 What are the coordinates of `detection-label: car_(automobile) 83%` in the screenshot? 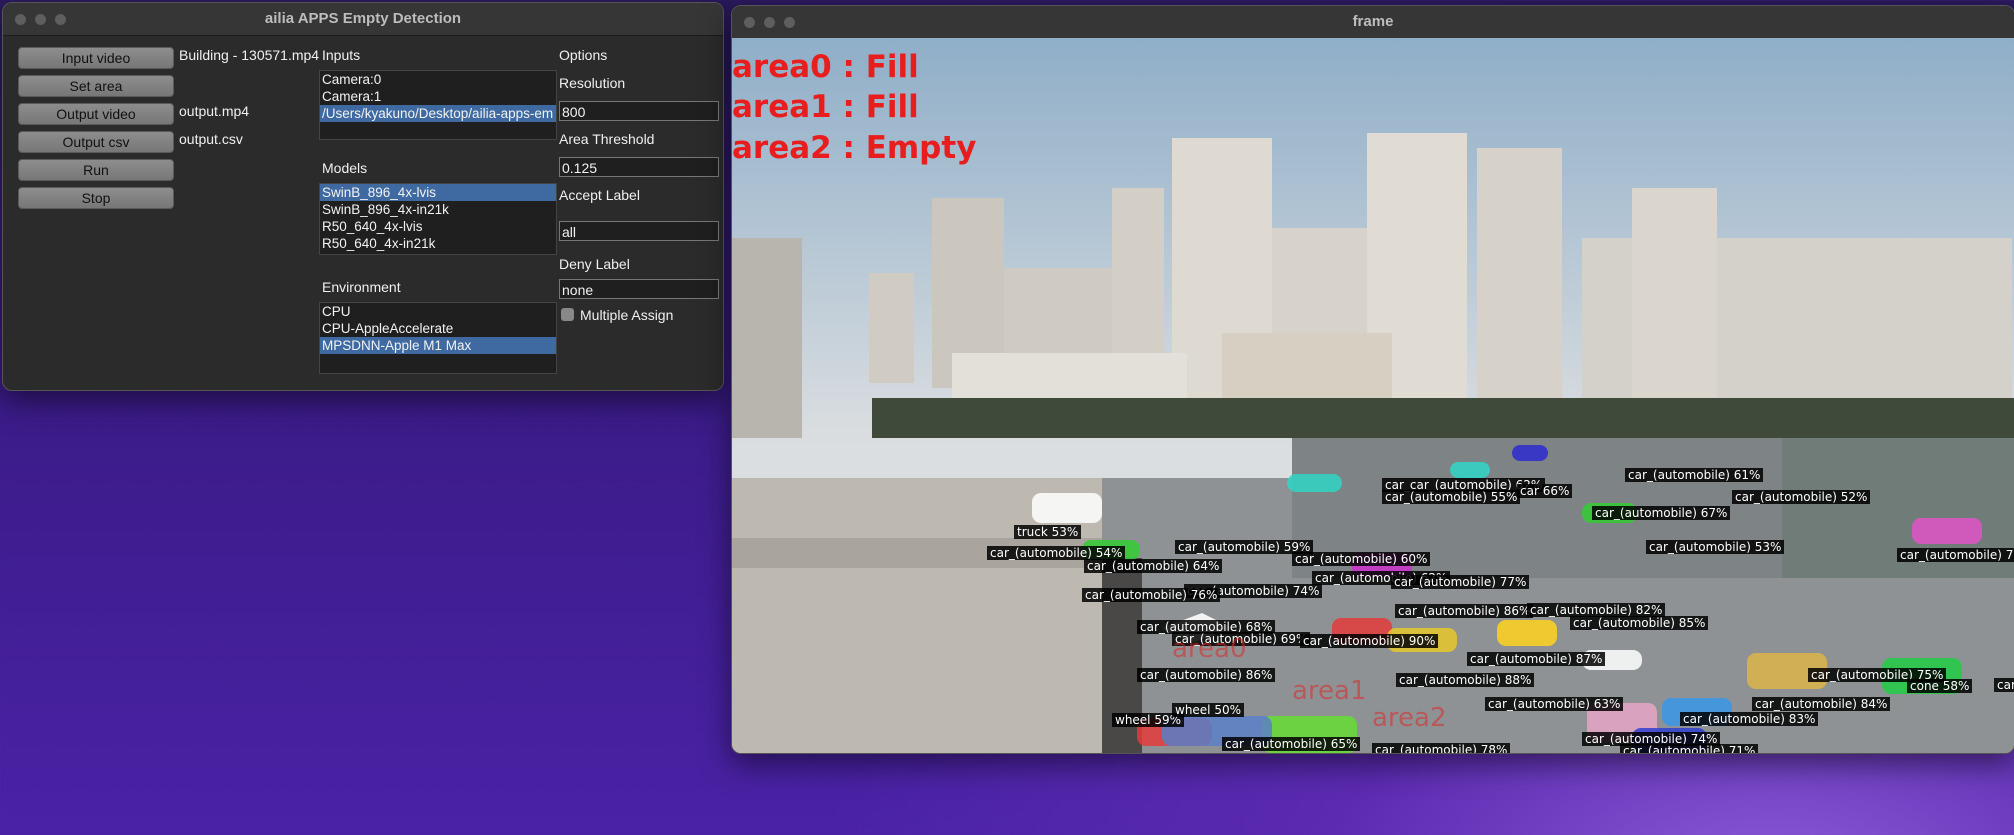 It's located at (1749, 719).